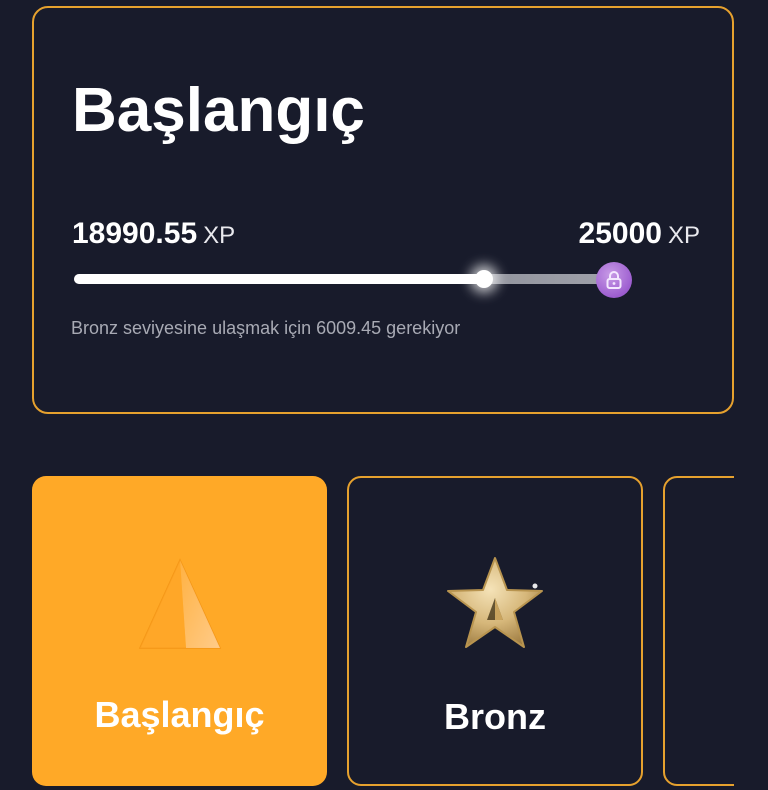 Image resolution: width=768 pixels, height=790 pixels. What do you see at coordinates (219, 235) in the screenshot?
I see `current-xp-unit: XP` at bounding box center [219, 235].